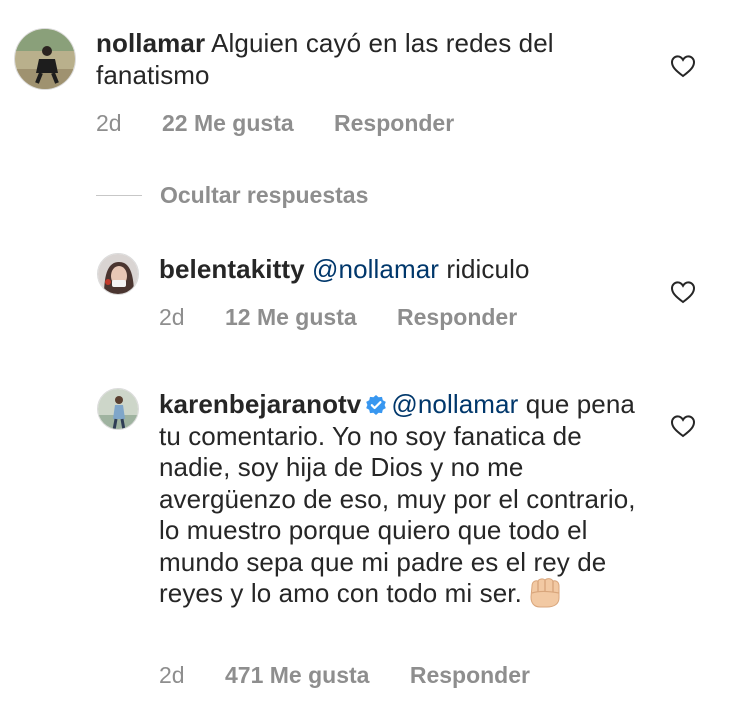 The image size is (740, 704). I want to click on reply-username: karenbejaranotv, so click(260, 404).